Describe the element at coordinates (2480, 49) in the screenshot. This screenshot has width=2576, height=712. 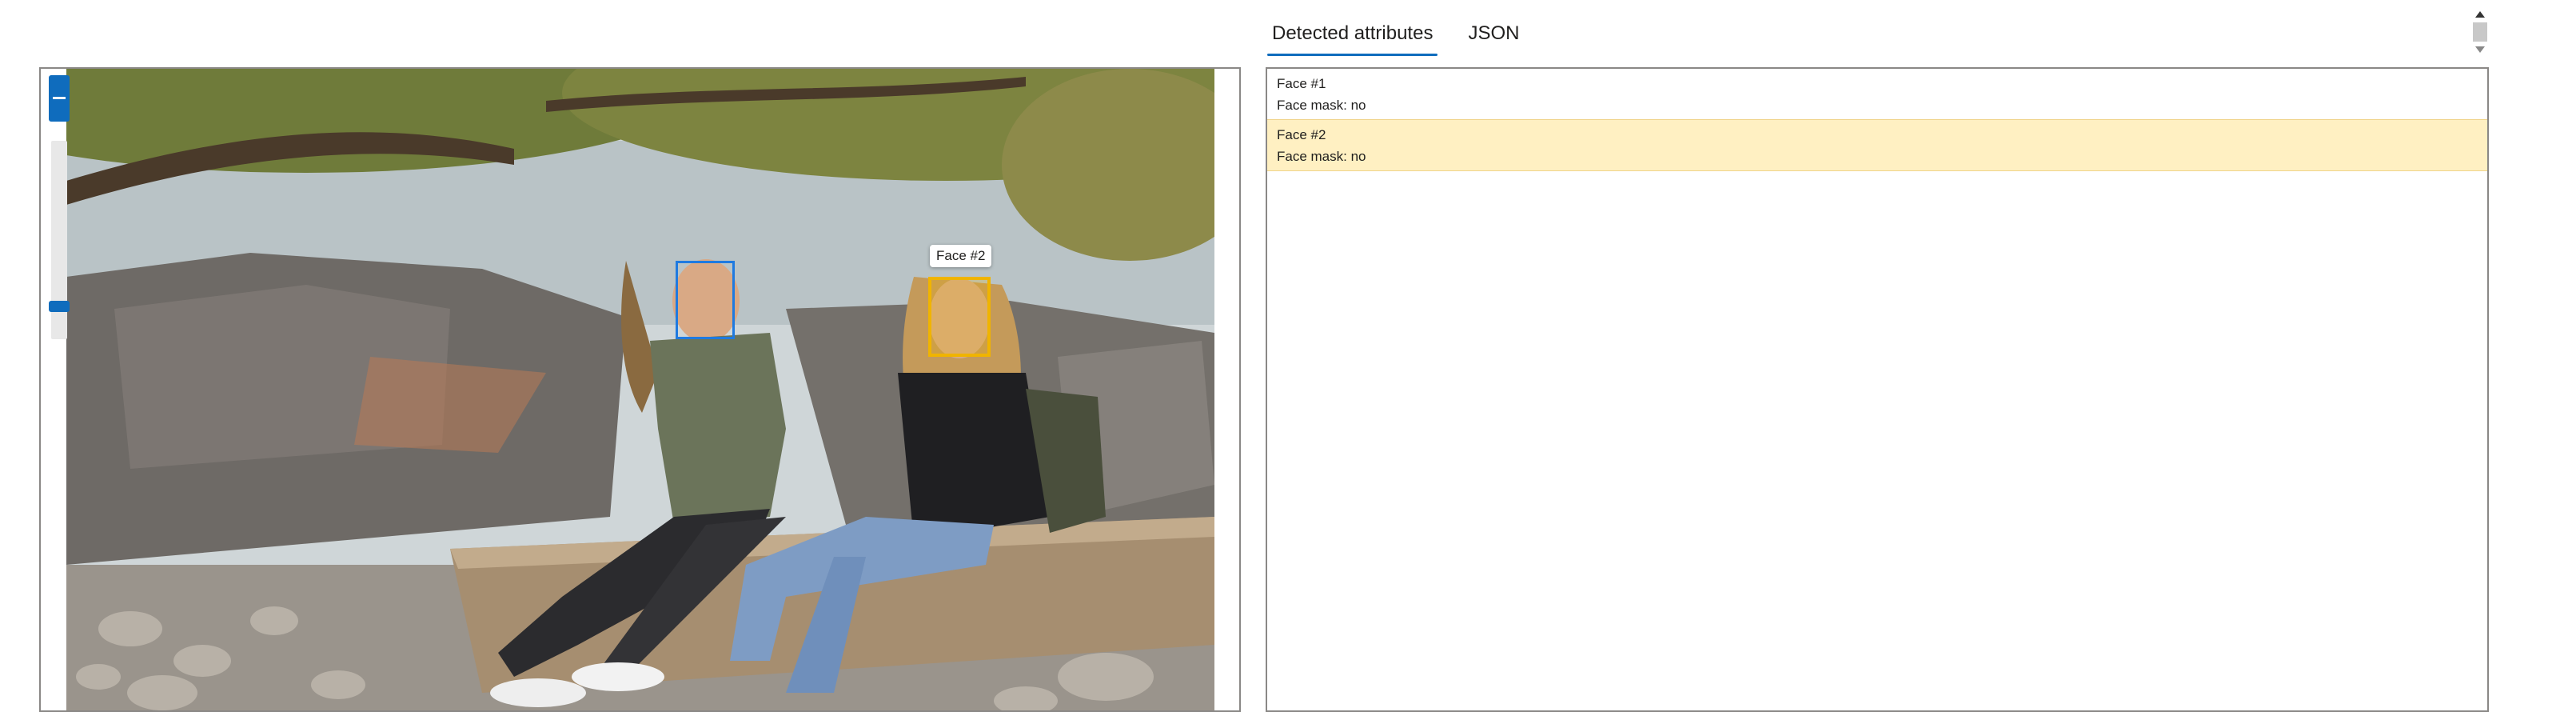
I see `scroll-down-arrow-icon` at that location.